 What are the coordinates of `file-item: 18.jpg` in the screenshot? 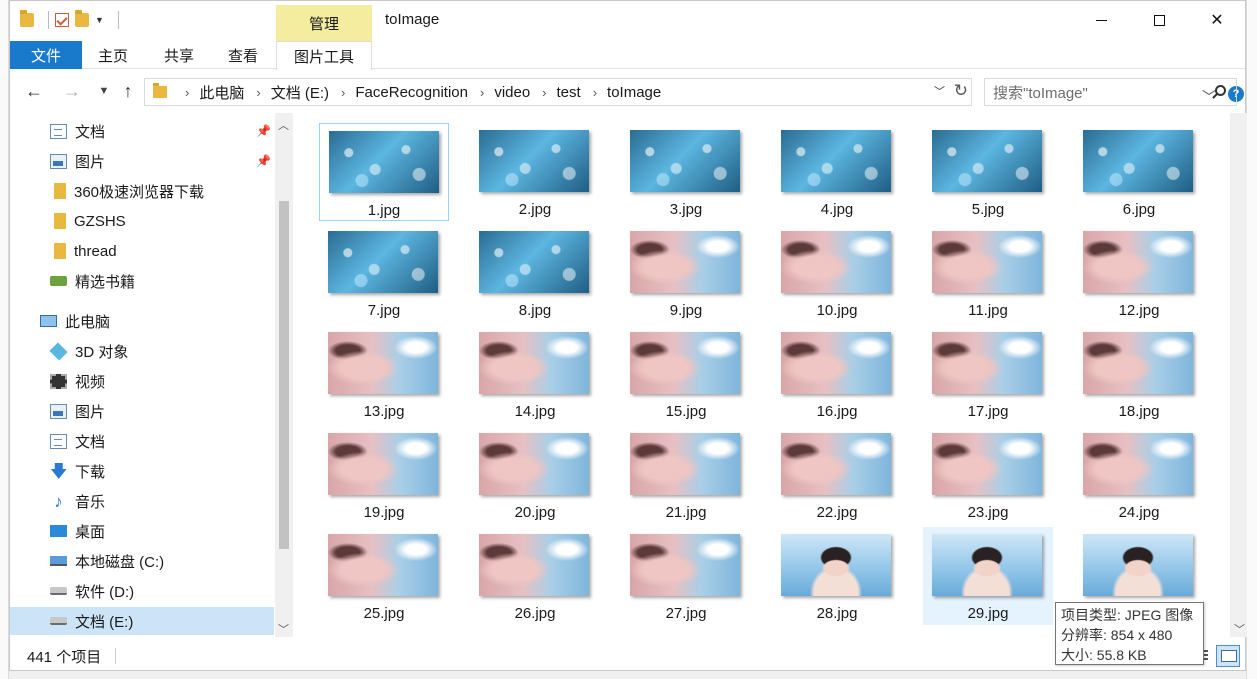 It's located at (1139, 374).